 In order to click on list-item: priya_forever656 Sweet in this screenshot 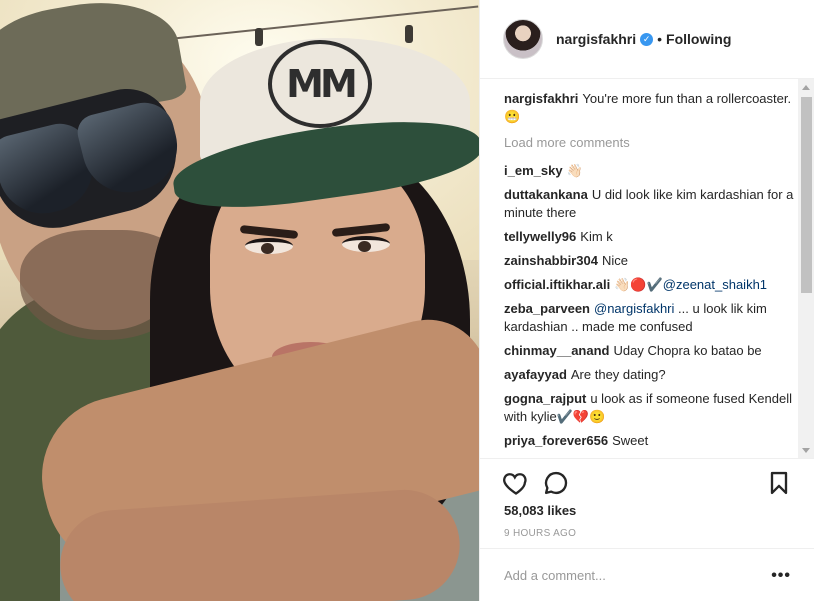, I will do `click(649, 441)`.